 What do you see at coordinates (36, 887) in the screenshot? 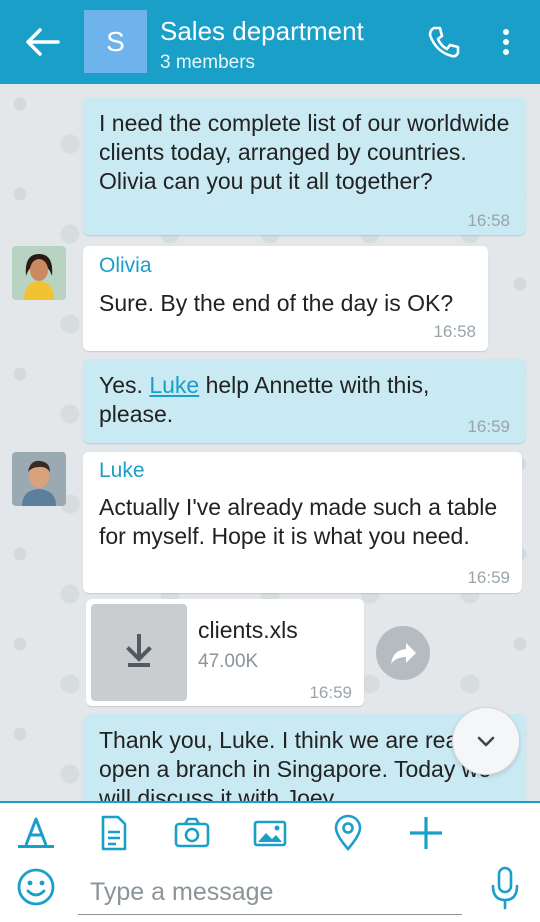
I see `emoji-icon` at bounding box center [36, 887].